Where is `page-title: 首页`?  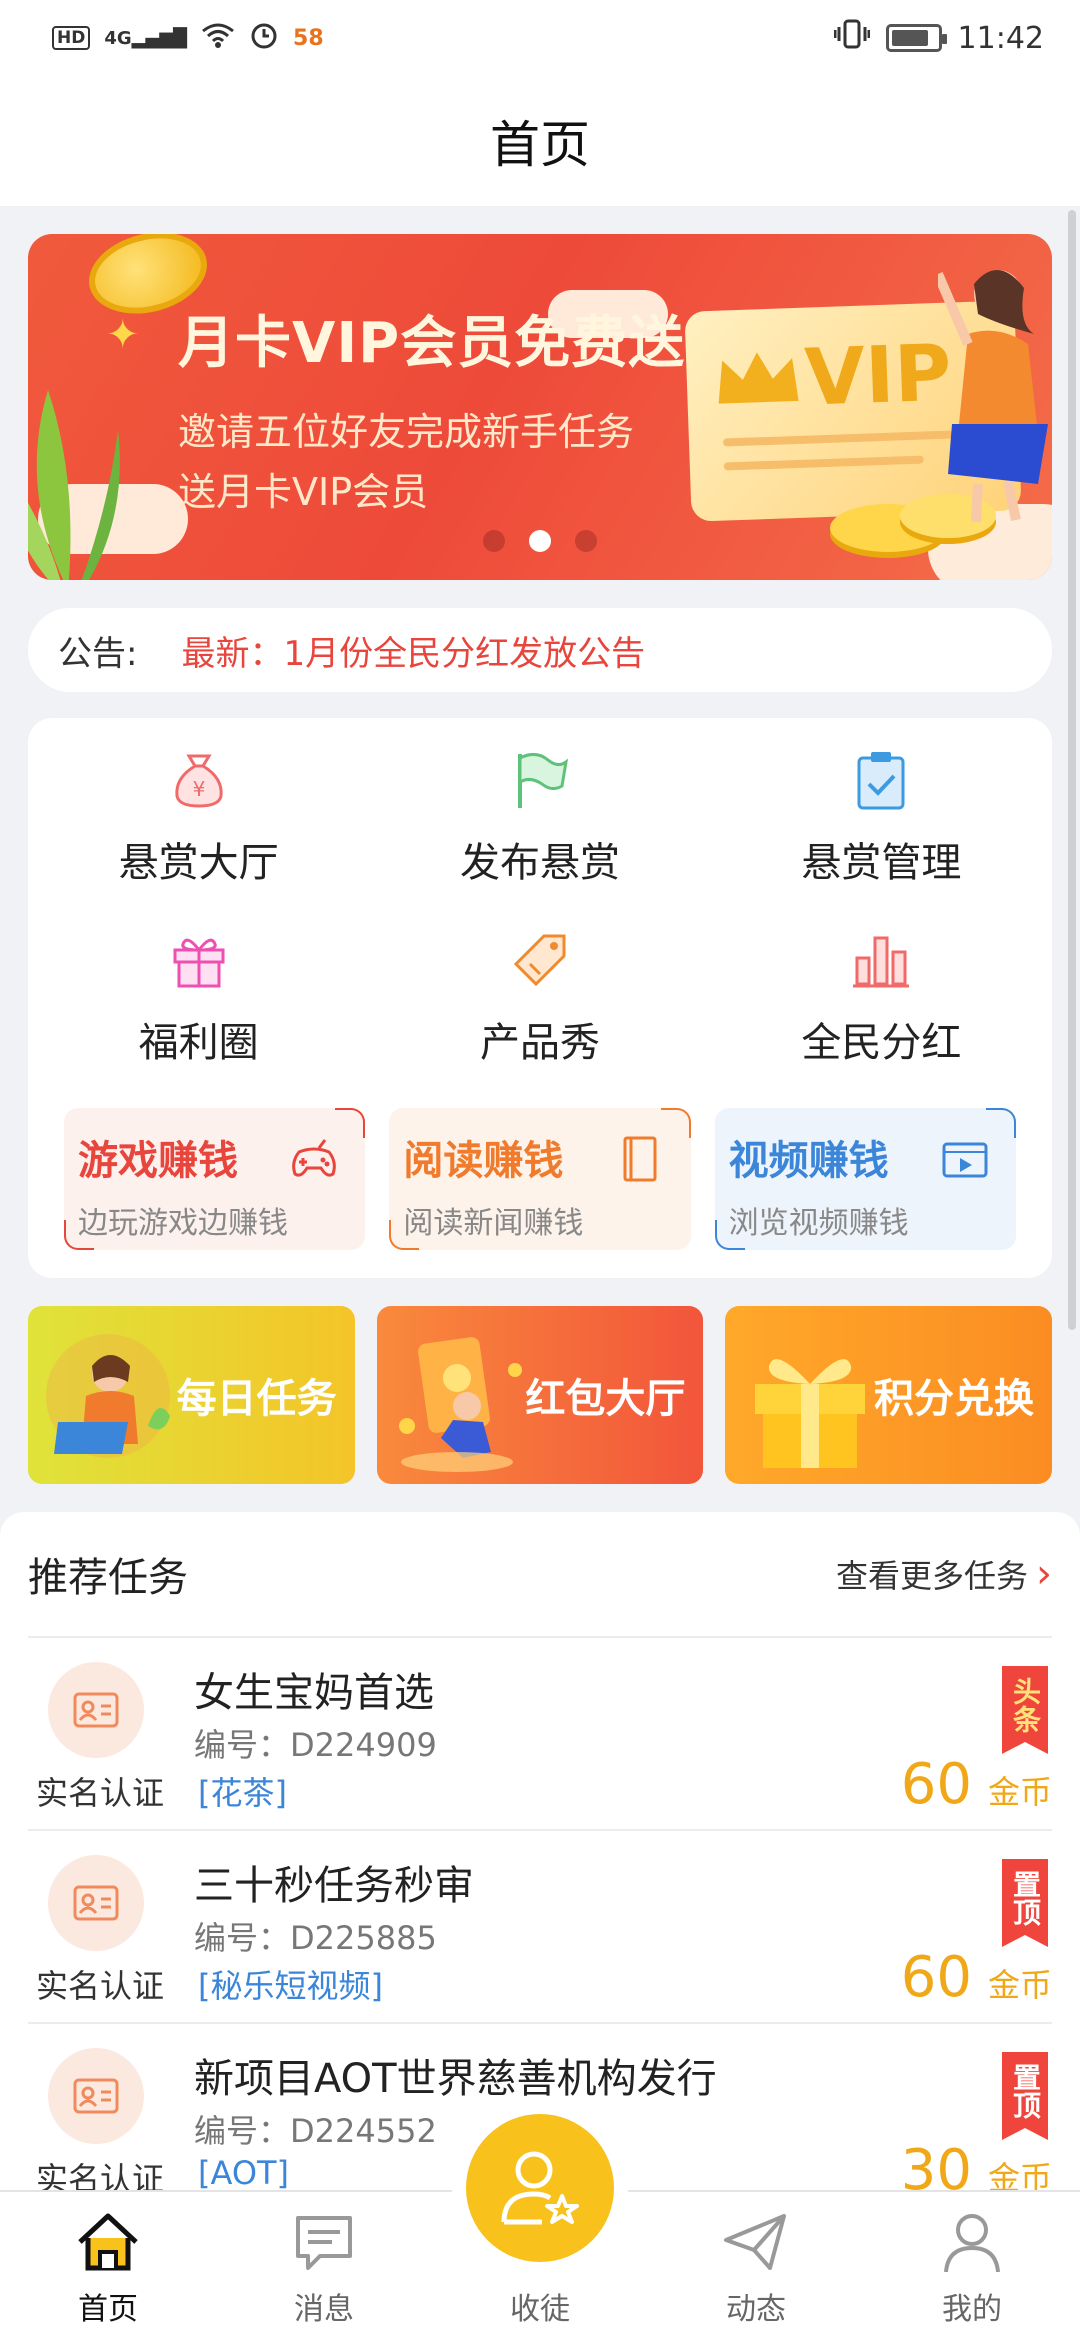
page-title: 首页 is located at coordinates (540, 145).